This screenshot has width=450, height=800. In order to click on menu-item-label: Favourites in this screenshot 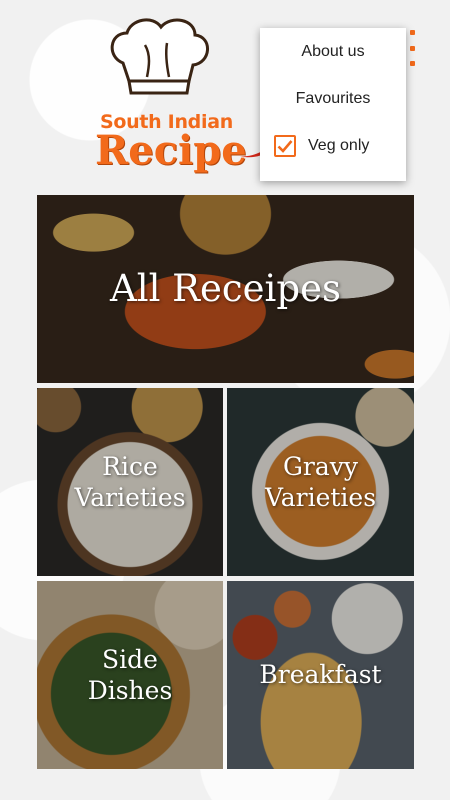, I will do `click(333, 98)`.